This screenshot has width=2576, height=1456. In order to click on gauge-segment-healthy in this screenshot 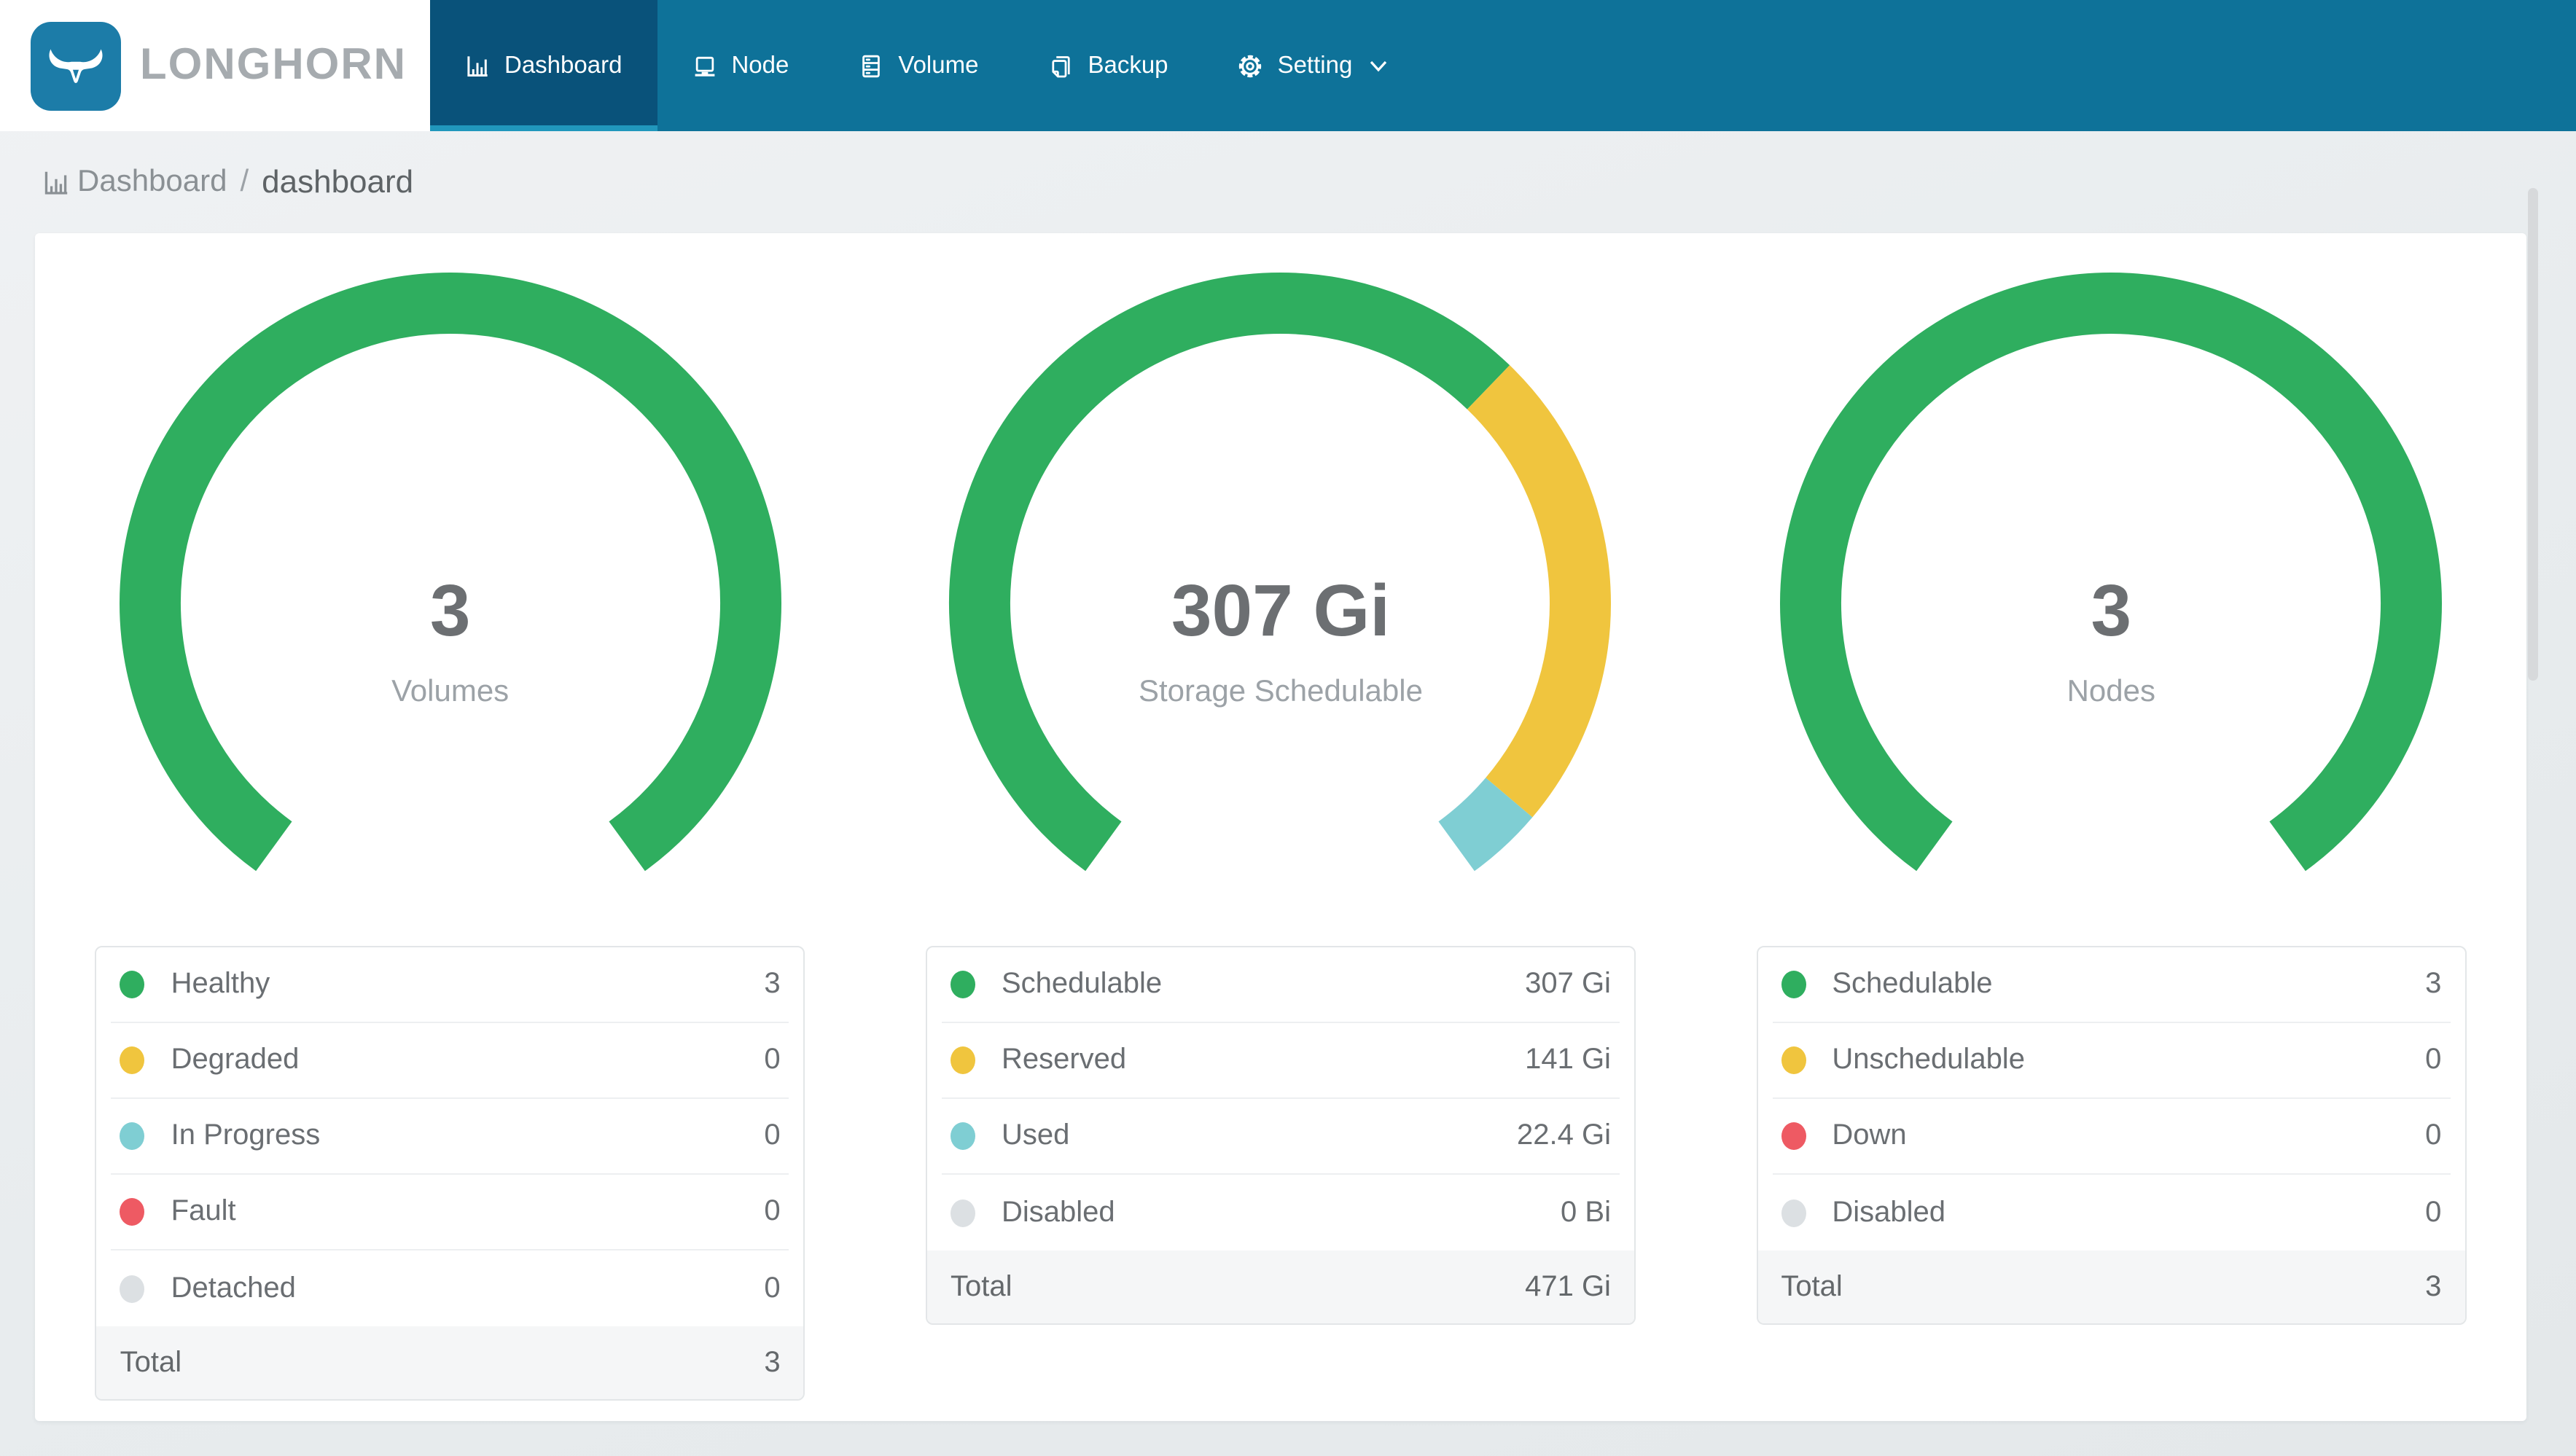, I will do `click(450, 572)`.